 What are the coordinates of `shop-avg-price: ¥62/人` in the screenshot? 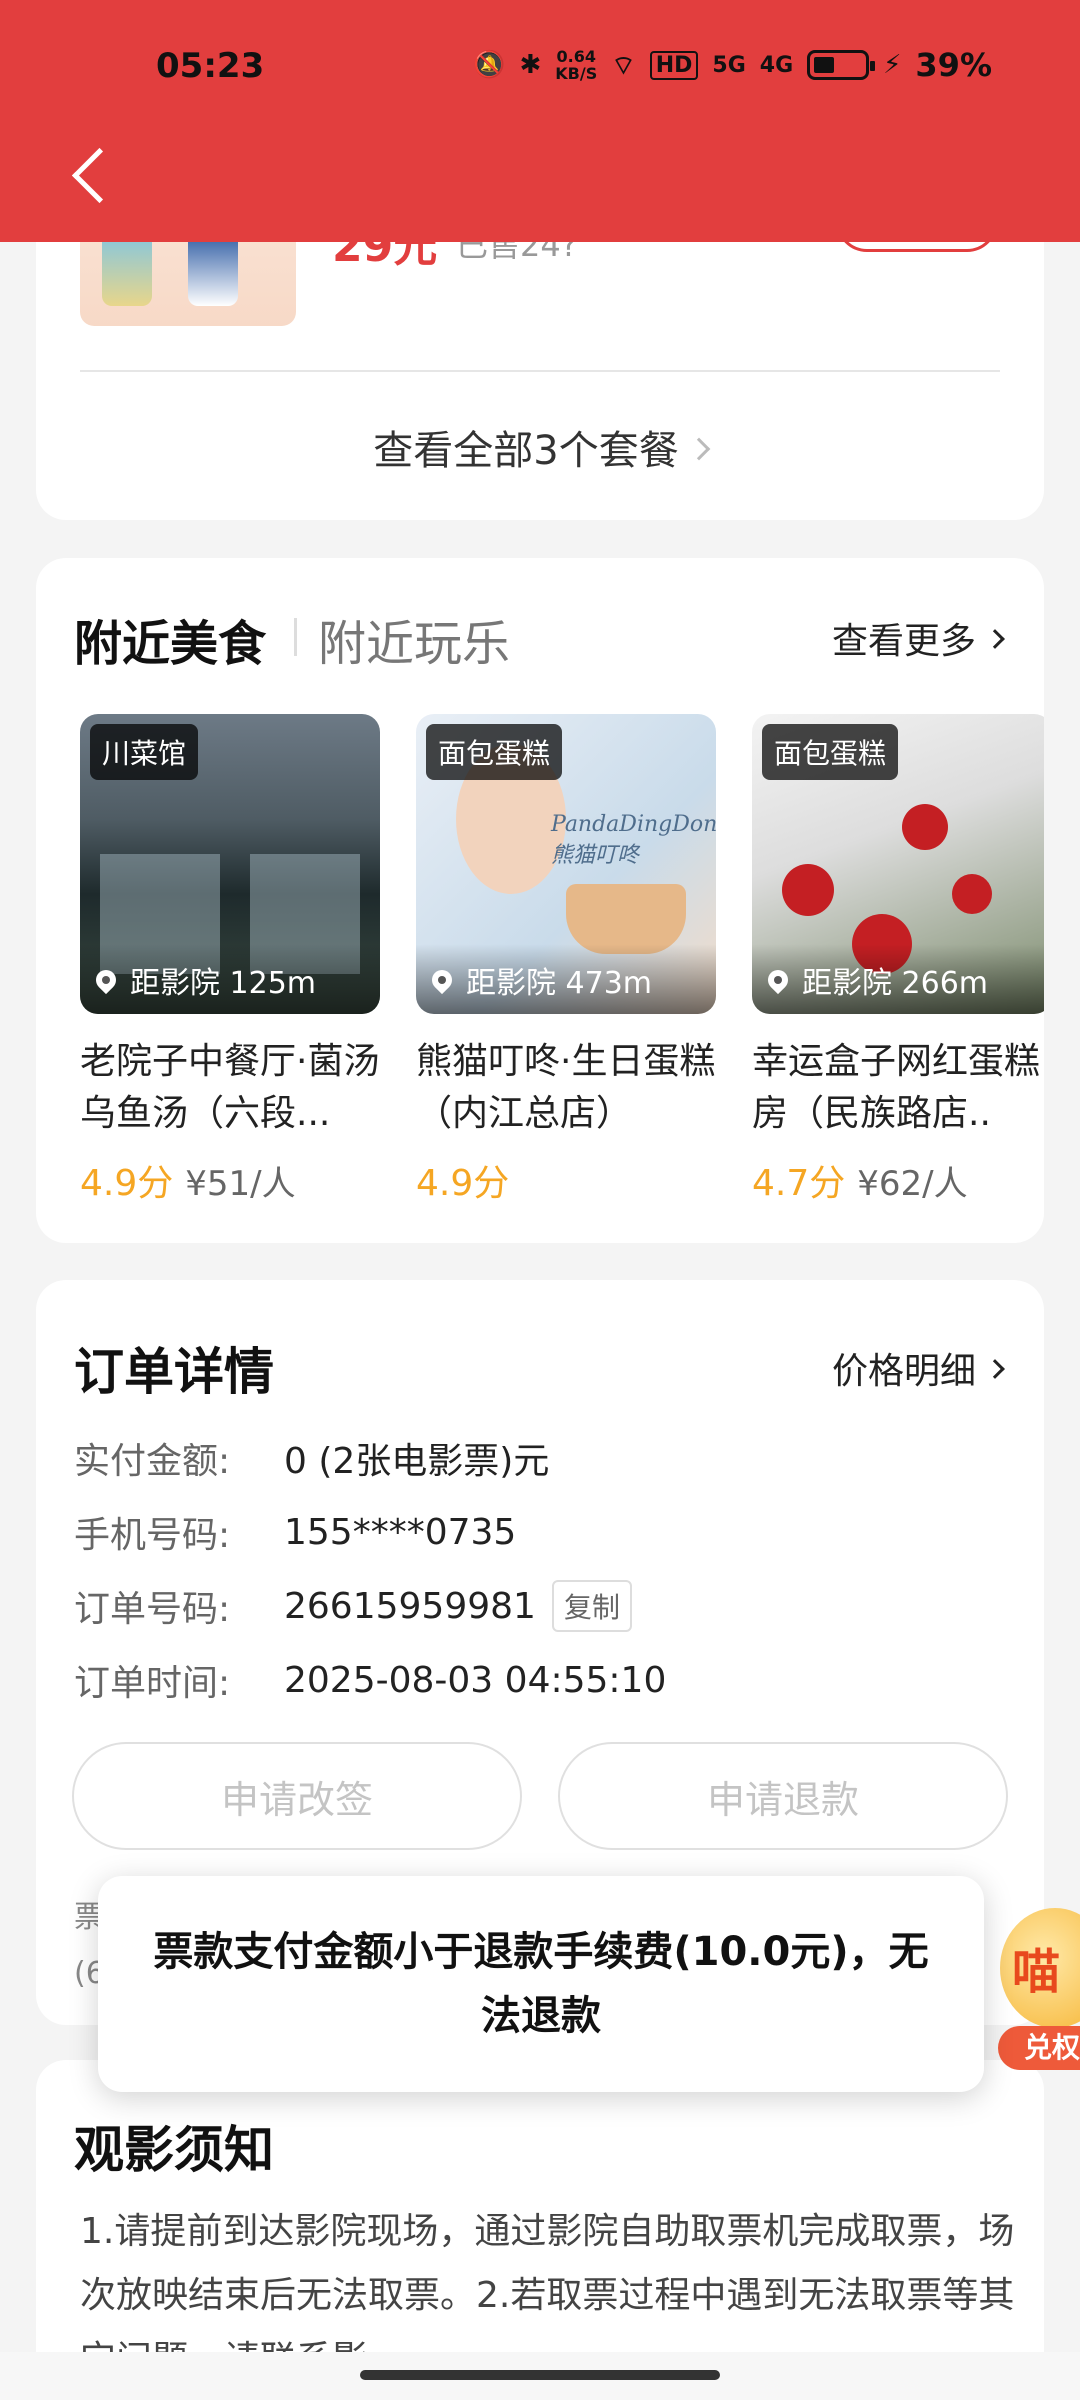 It's located at (912, 1184).